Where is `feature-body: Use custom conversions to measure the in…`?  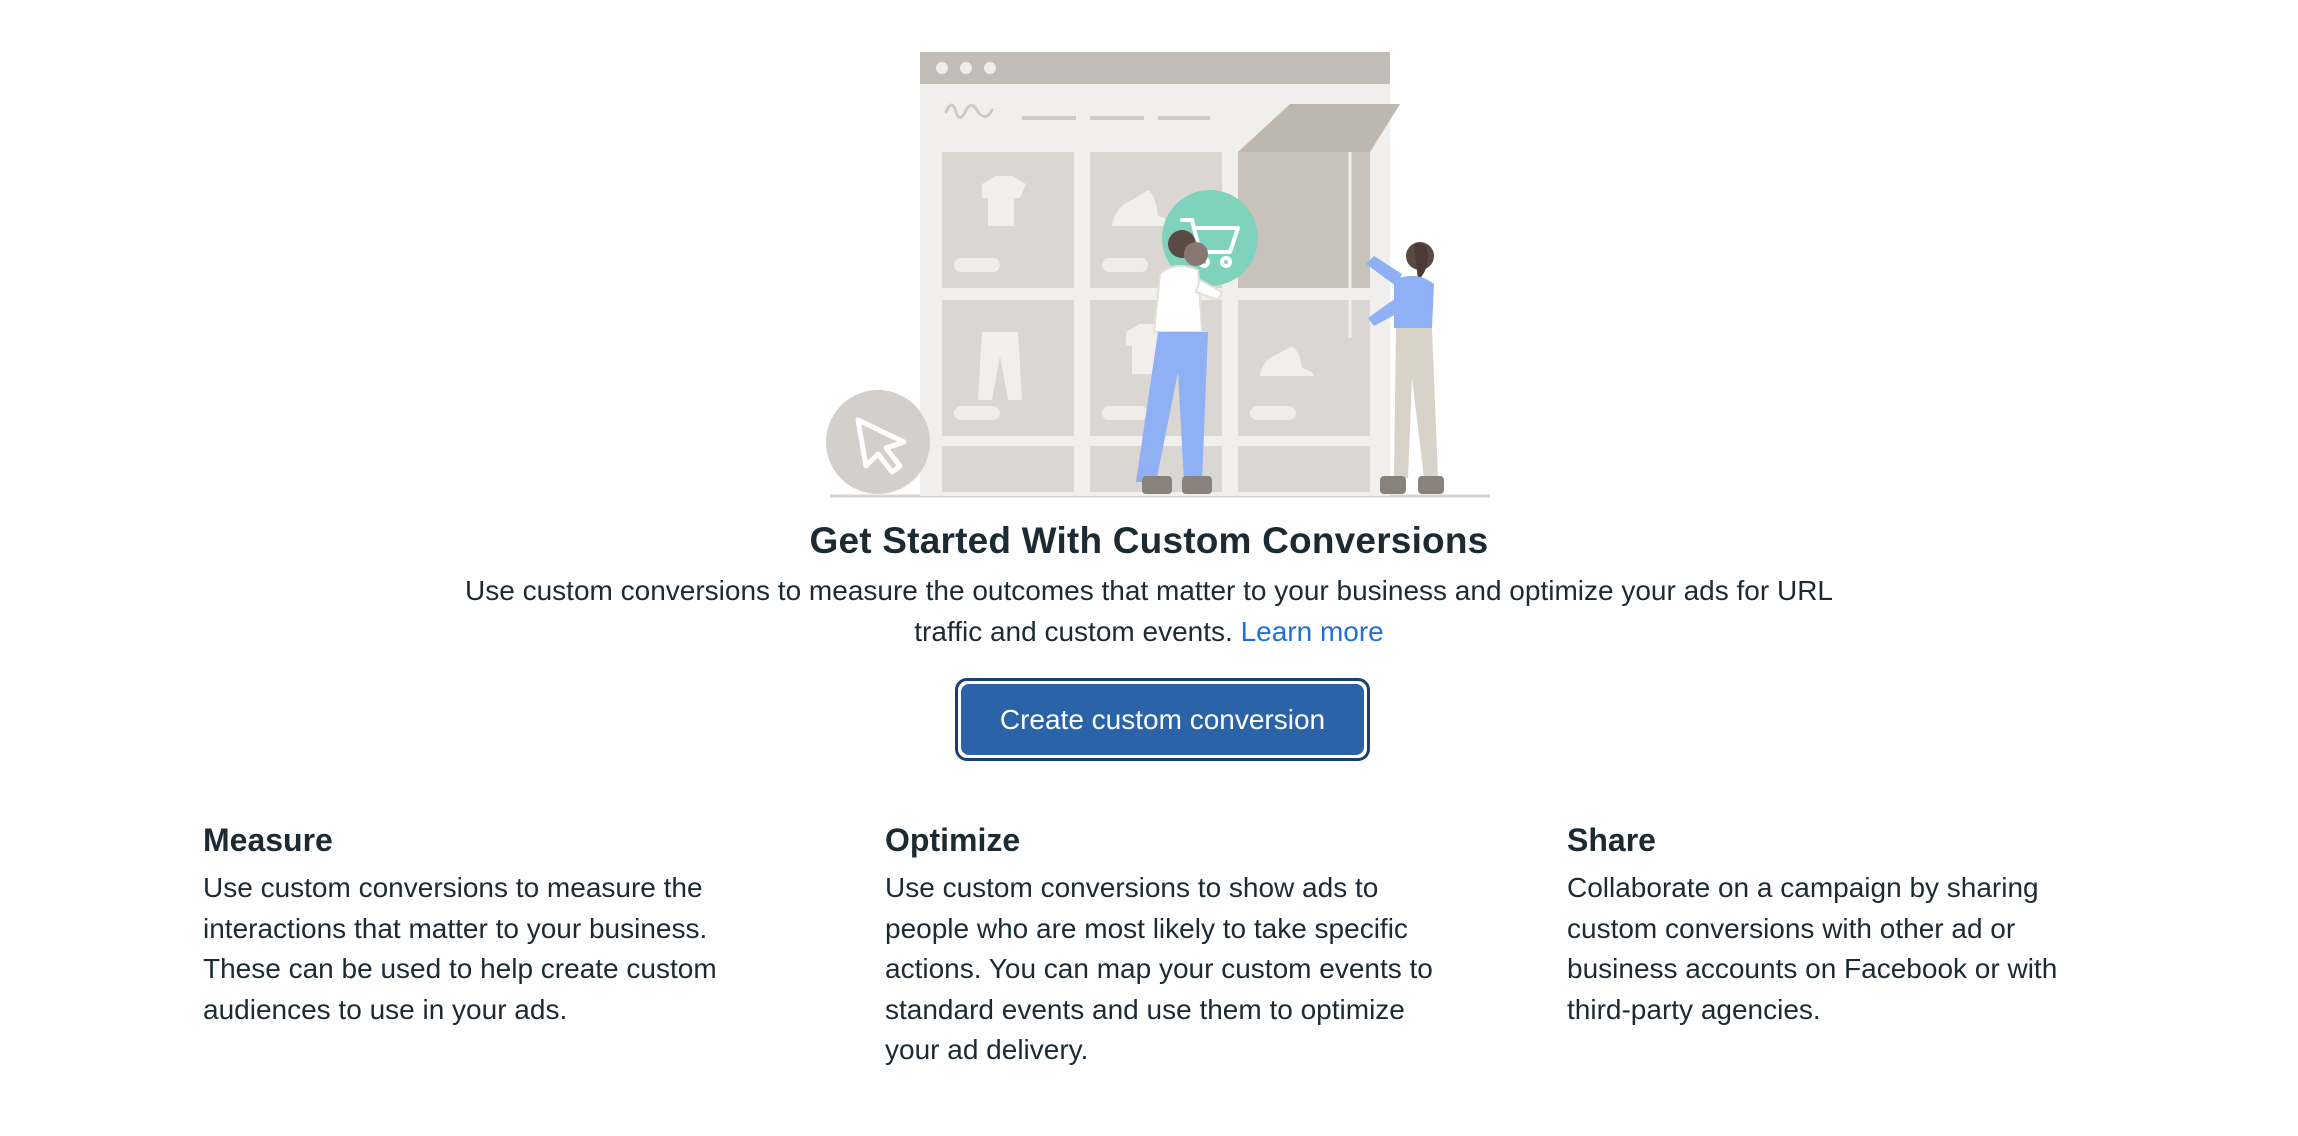
feature-body: Use custom conversions to measure the in… is located at coordinates (460, 948).